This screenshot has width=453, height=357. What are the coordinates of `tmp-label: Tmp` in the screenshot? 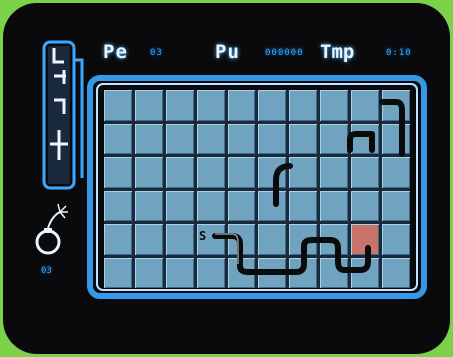 It's located at (337, 52).